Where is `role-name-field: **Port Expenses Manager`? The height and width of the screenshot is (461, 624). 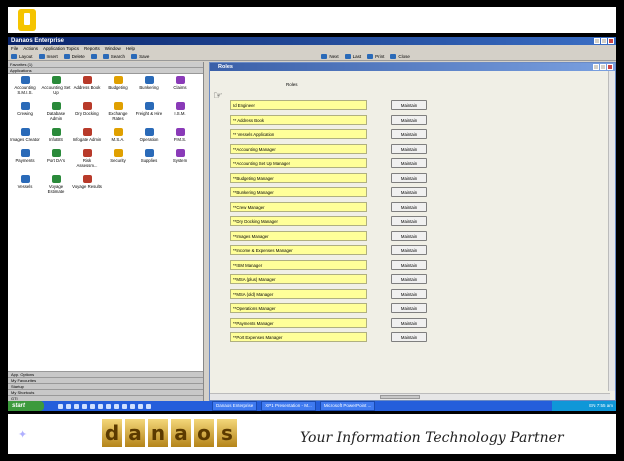
role-name-field: **Port Expenses Manager is located at coordinates (298, 337).